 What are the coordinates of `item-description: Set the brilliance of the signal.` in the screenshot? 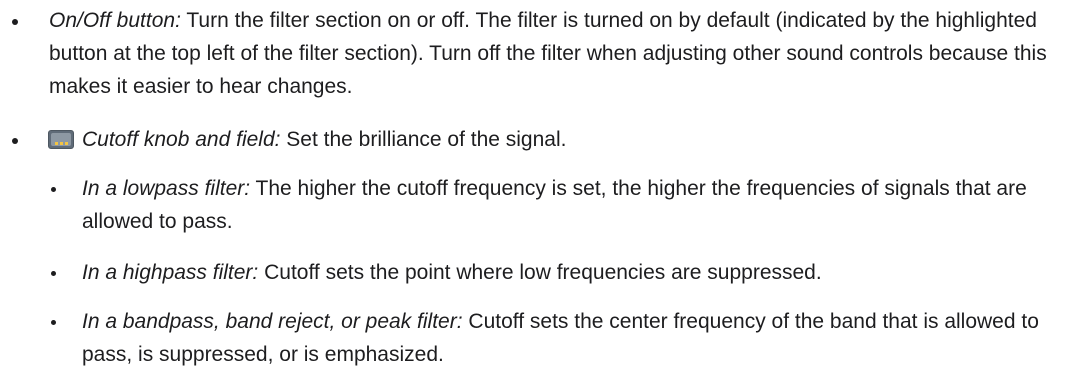 It's located at (423, 139).